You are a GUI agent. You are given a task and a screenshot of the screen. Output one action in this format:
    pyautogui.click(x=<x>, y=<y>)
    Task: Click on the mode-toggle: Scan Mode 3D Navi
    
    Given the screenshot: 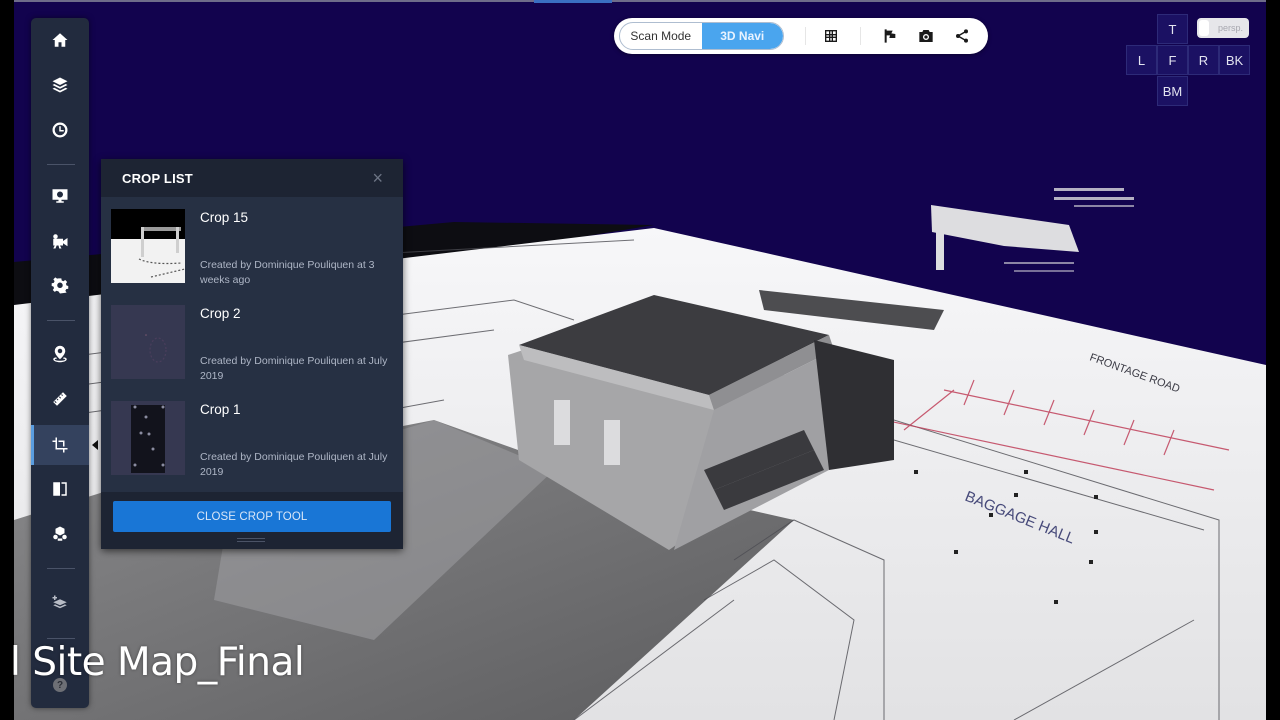 What is the action you would take?
    pyautogui.click(x=701, y=36)
    